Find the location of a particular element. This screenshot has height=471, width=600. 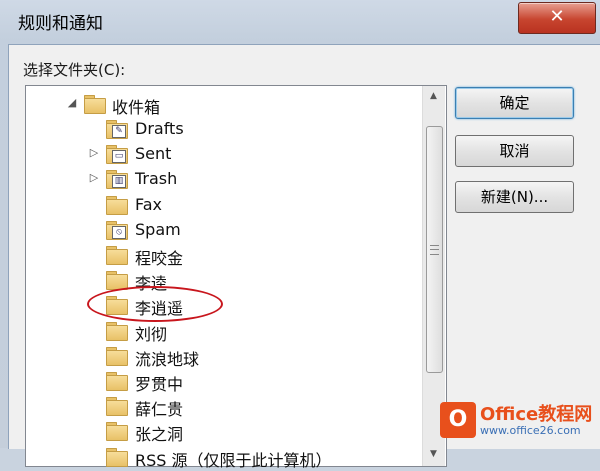

window-title: 规则和通知 is located at coordinates (60, 24).